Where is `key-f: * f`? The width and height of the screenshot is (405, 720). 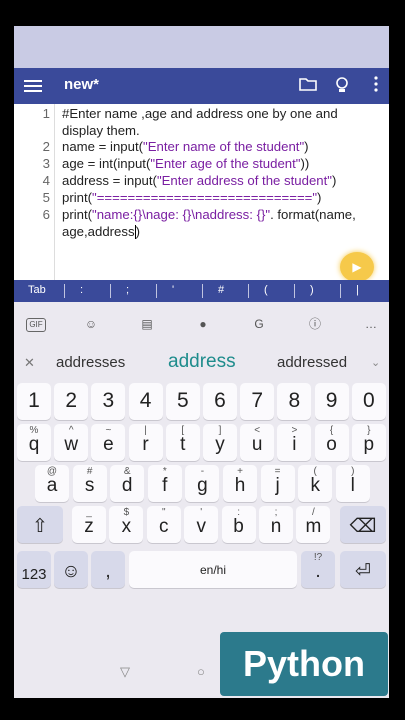
key-f: * f is located at coordinates (164, 483).